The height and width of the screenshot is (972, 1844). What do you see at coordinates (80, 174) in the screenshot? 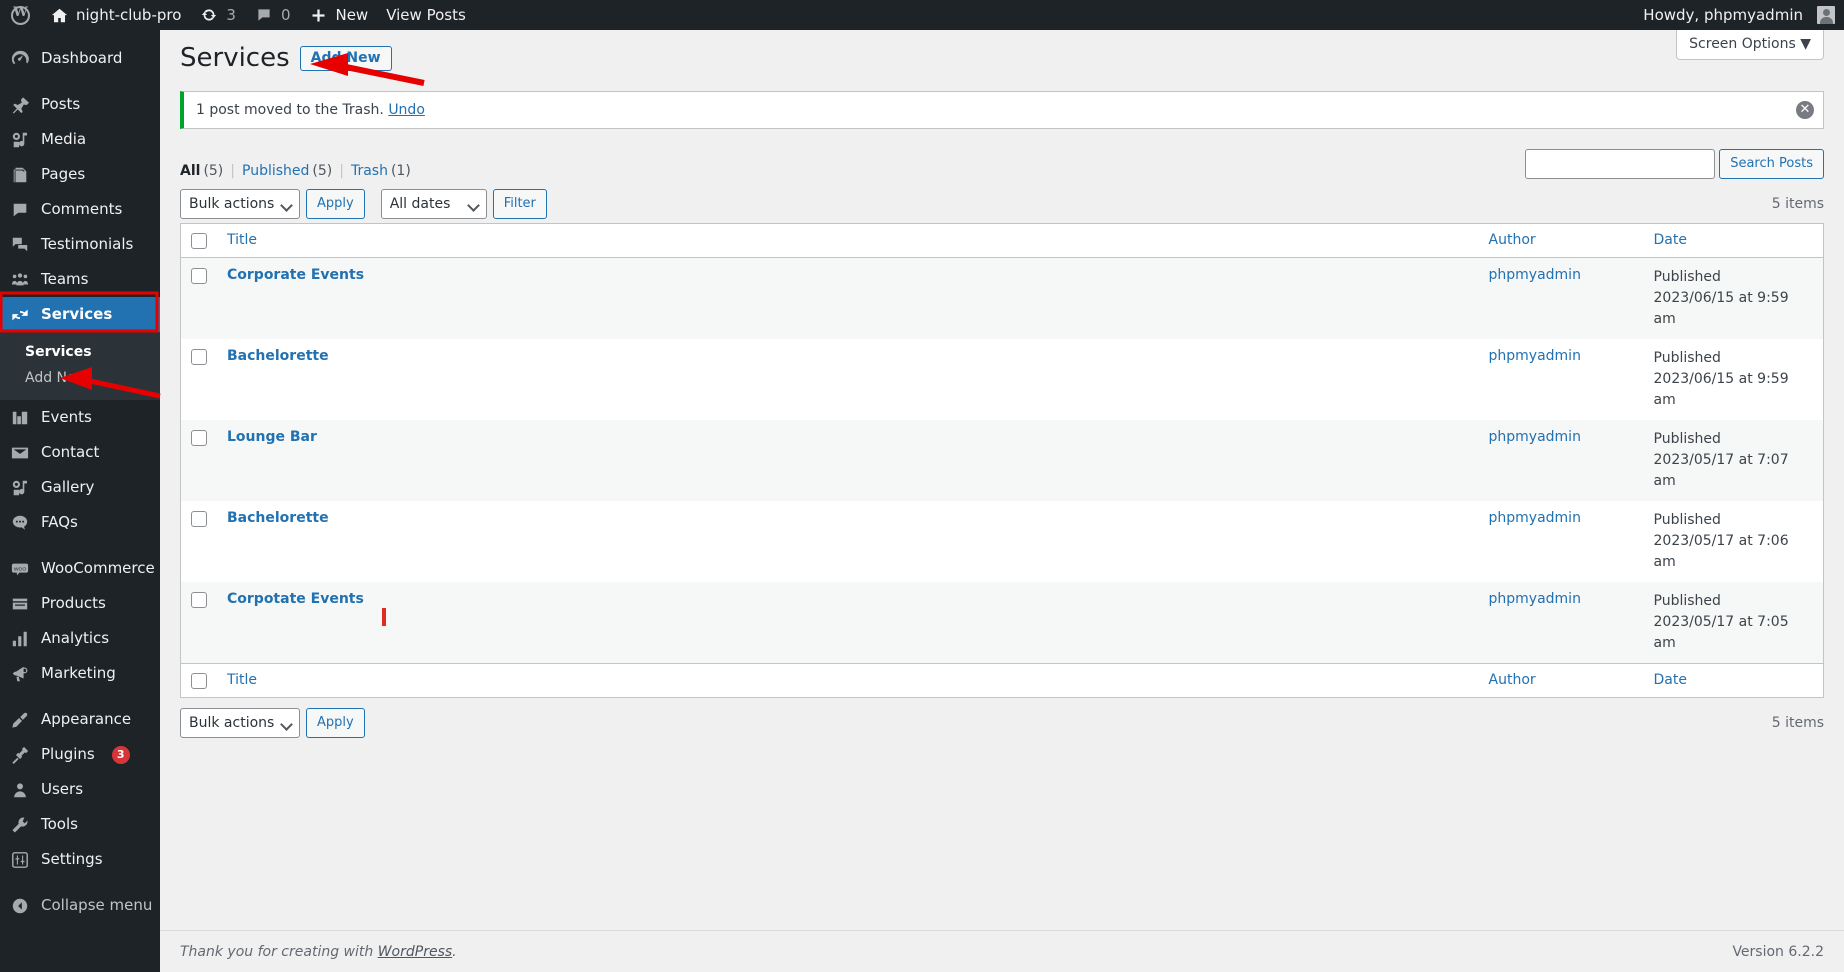
I see `sidebar-item-pages: Pages` at bounding box center [80, 174].